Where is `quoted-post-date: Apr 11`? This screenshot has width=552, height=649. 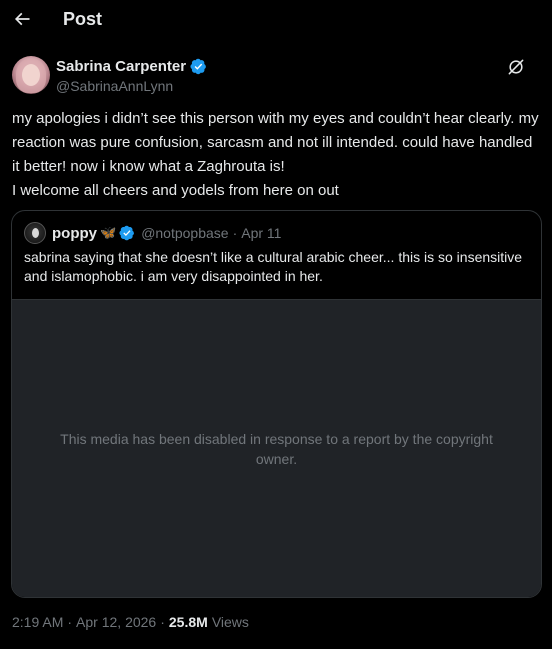
quoted-post-date: Apr 11 is located at coordinates (261, 233).